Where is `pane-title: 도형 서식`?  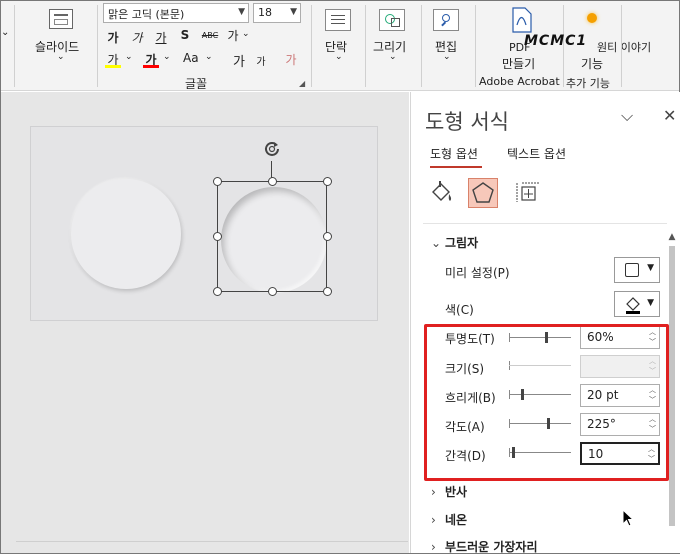 pane-title: 도형 서식 is located at coordinates (467, 122).